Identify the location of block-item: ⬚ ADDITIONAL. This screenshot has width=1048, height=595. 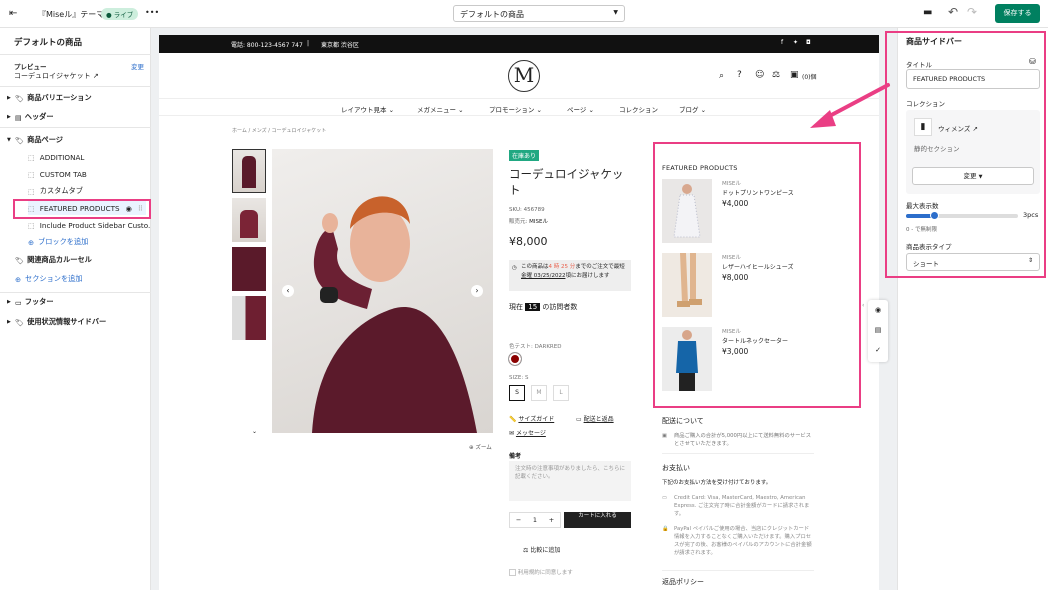
(56, 157).